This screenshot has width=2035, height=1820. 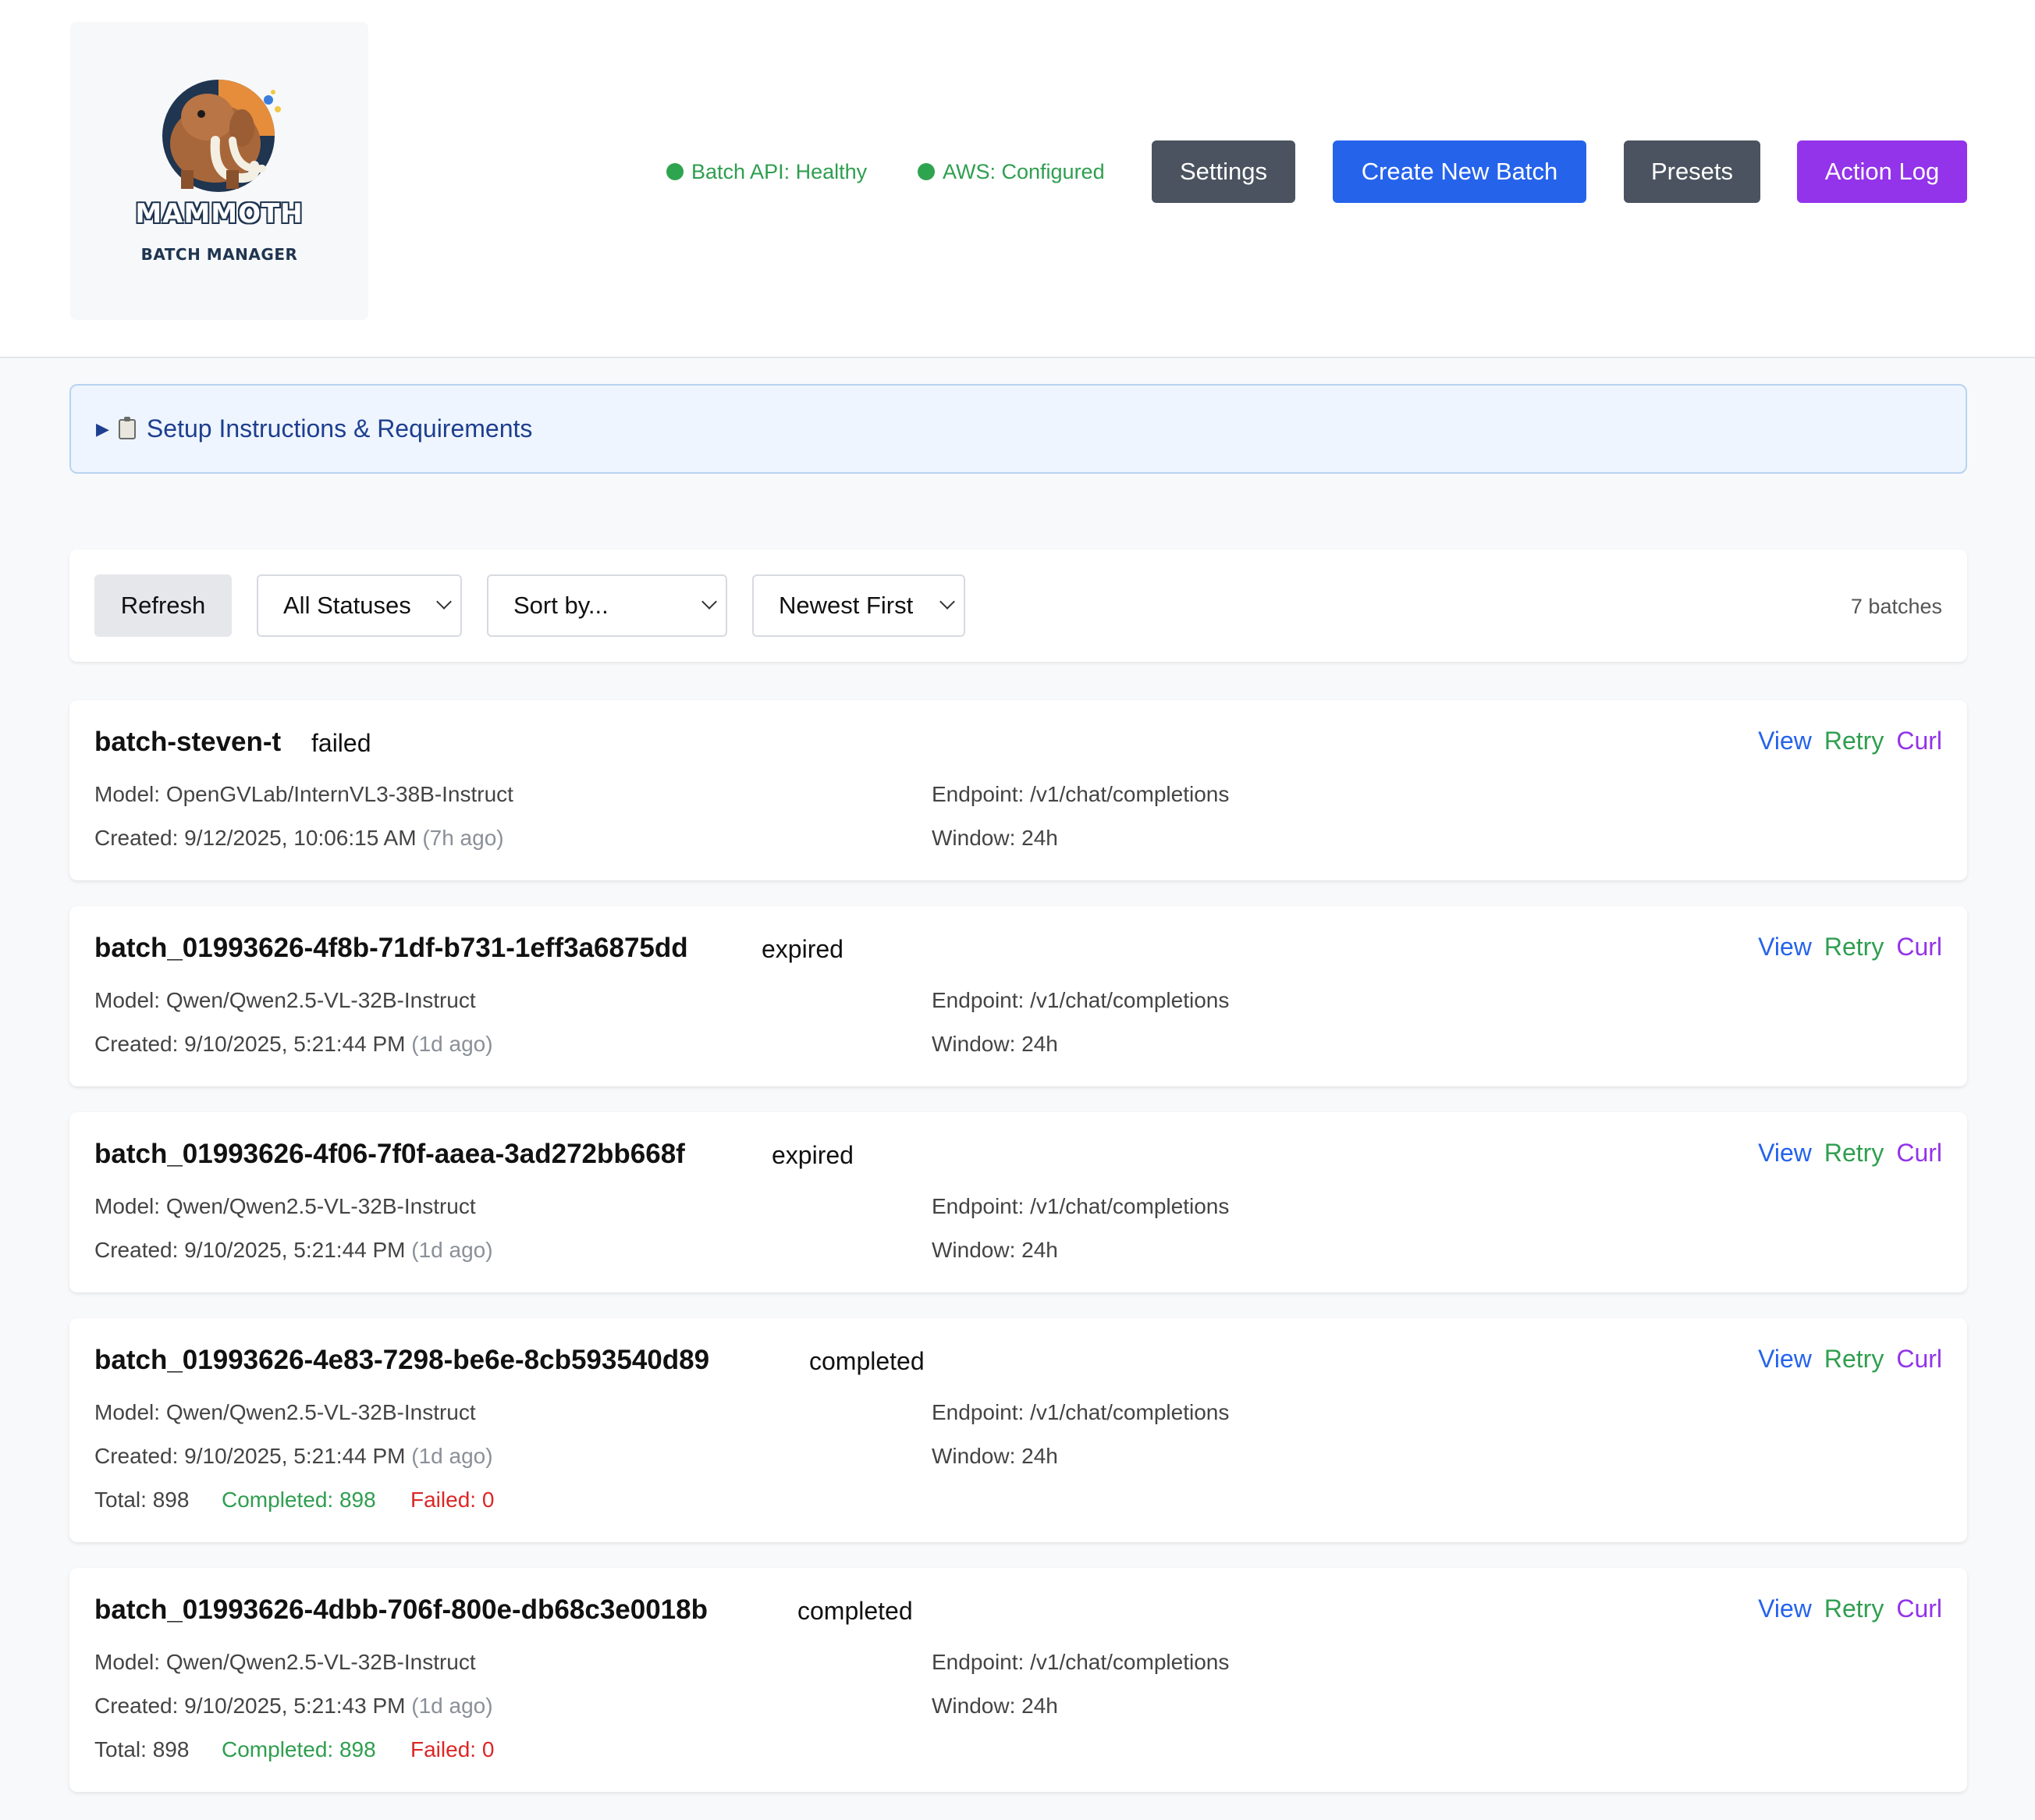 I want to click on batch-created-date: Created: 9/10/2025, 5:21:43 PM, so click(x=250, y=1706).